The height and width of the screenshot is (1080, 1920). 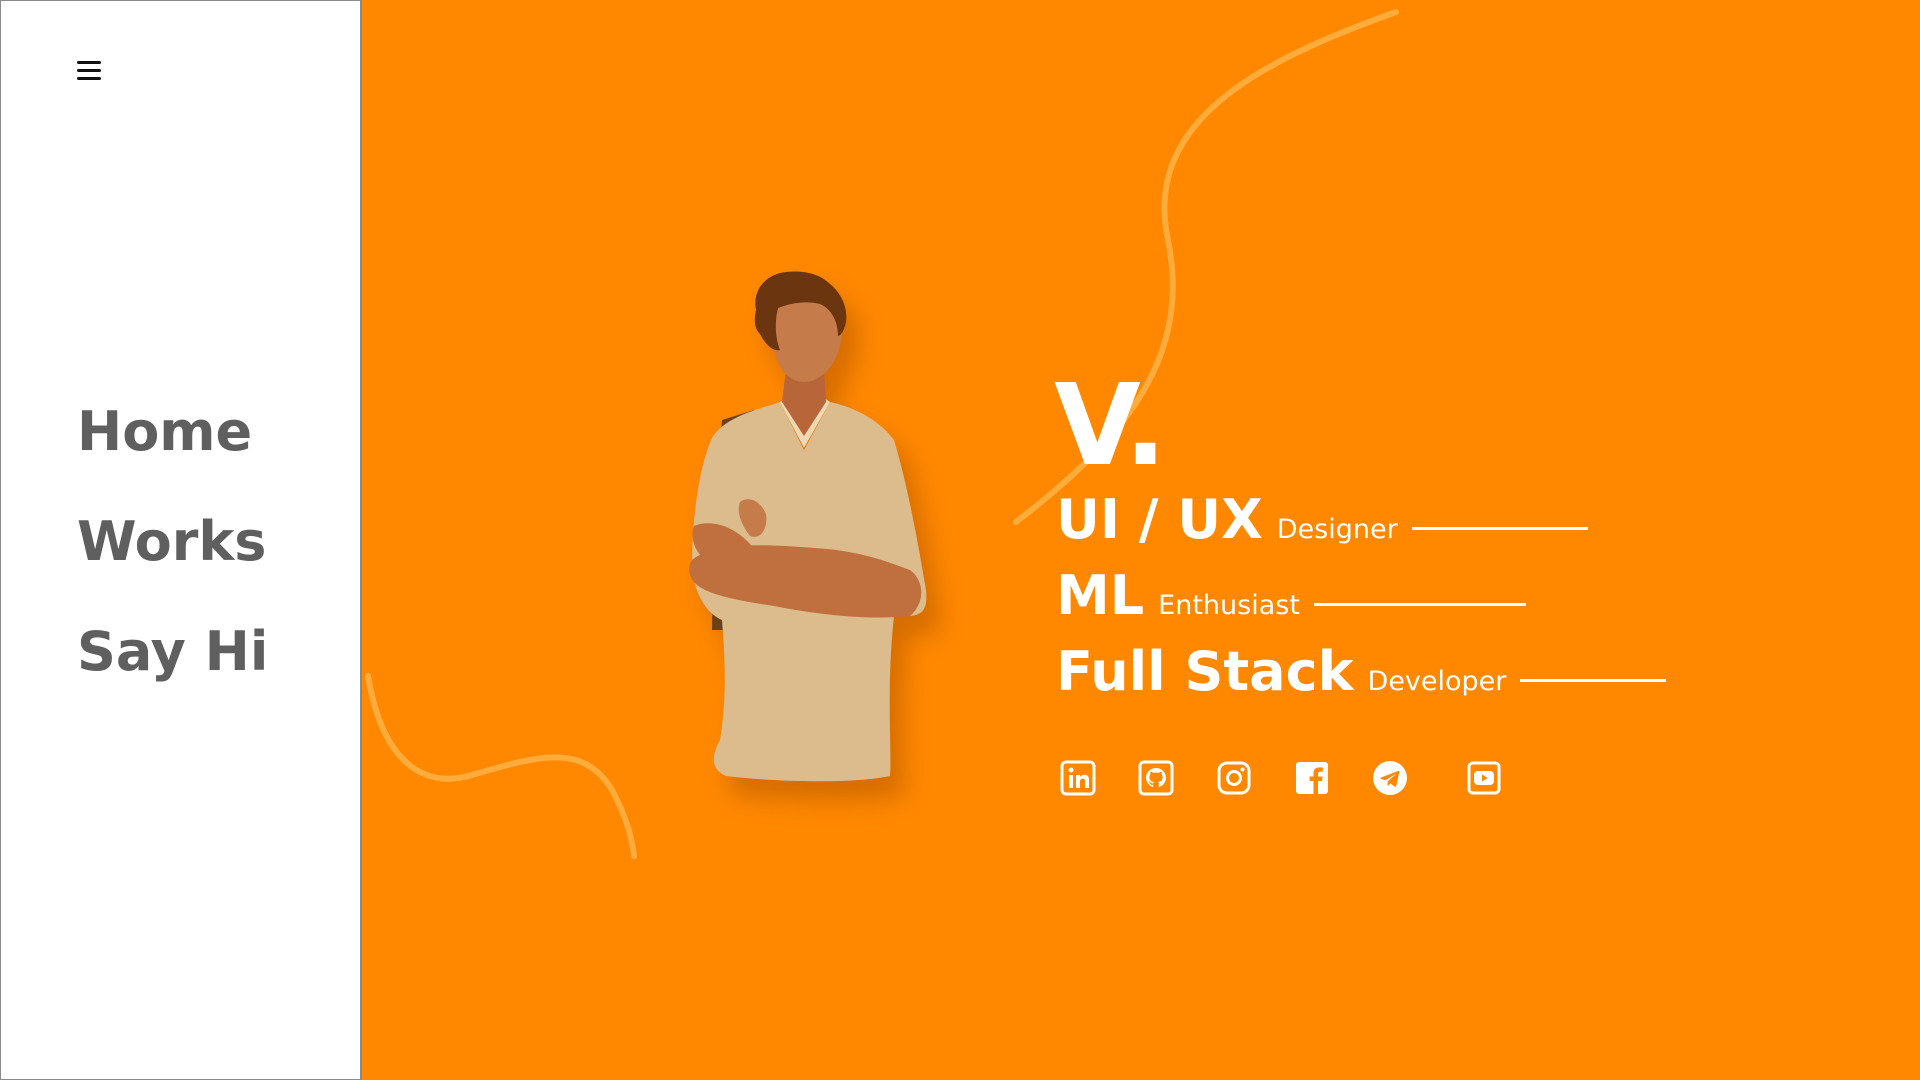 I want to click on linkedin-icon, so click(x=1078, y=778).